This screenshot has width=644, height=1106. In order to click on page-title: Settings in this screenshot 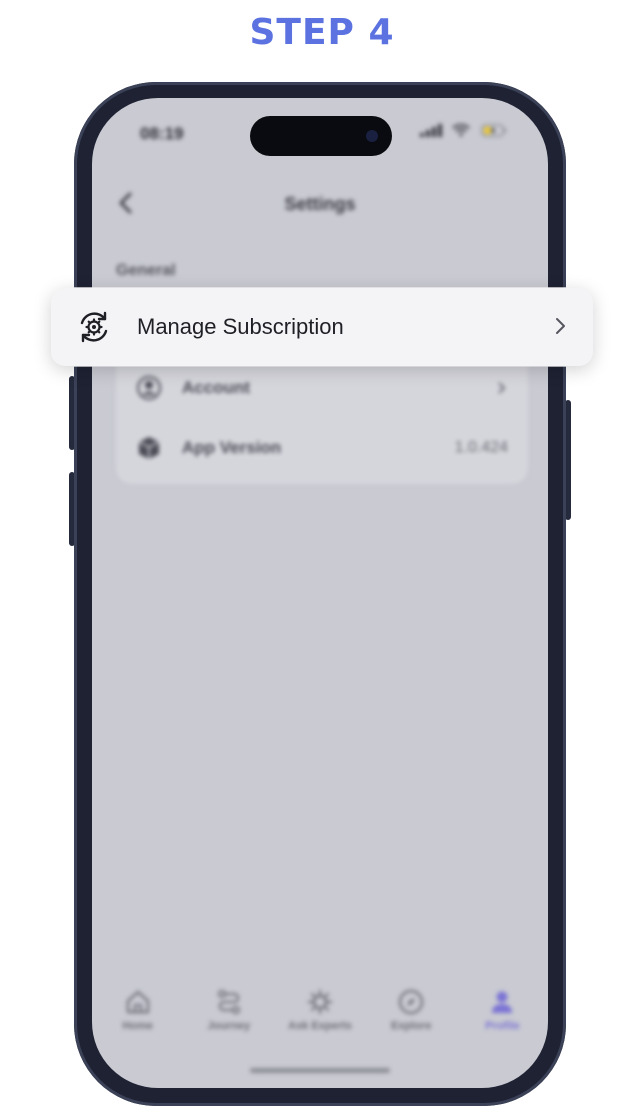, I will do `click(320, 204)`.